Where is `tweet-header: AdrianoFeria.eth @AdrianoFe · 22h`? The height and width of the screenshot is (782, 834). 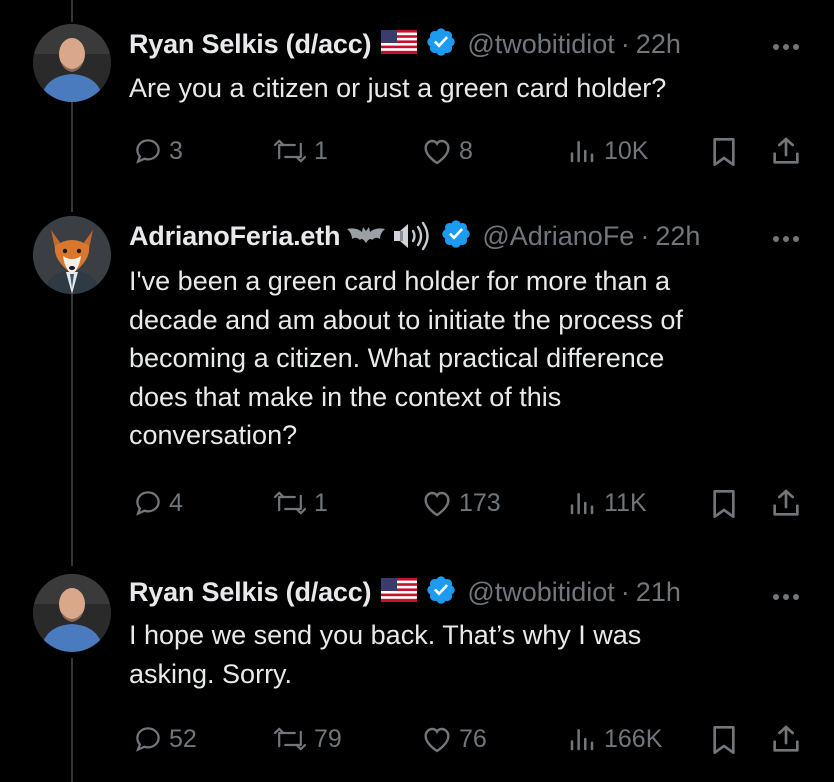
tweet-header: AdrianoFeria.eth @AdrianoFe · 22h is located at coordinates (414, 236).